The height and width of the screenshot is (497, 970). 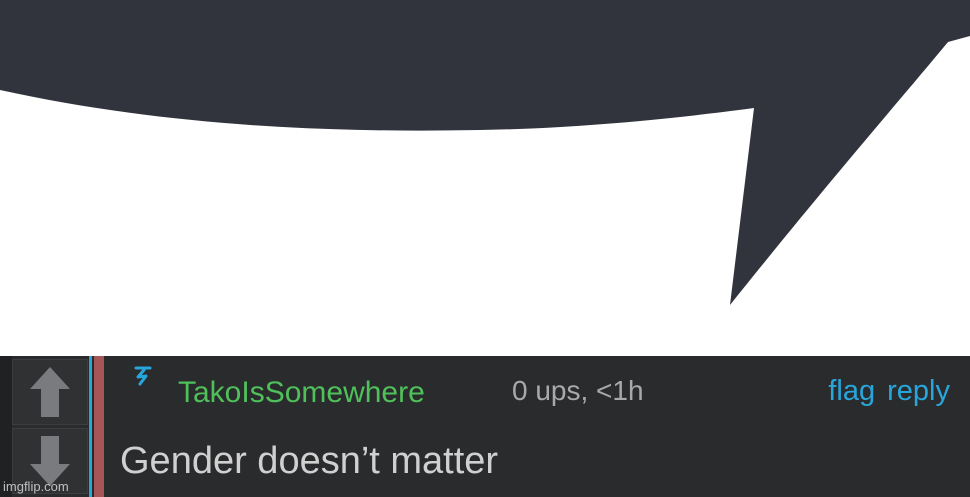 What do you see at coordinates (36, 486) in the screenshot?
I see `watermark: imgflip.com` at bounding box center [36, 486].